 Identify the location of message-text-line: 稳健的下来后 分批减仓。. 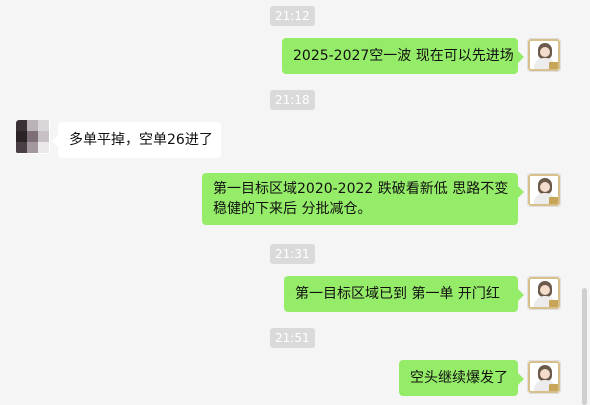
(292, 209).